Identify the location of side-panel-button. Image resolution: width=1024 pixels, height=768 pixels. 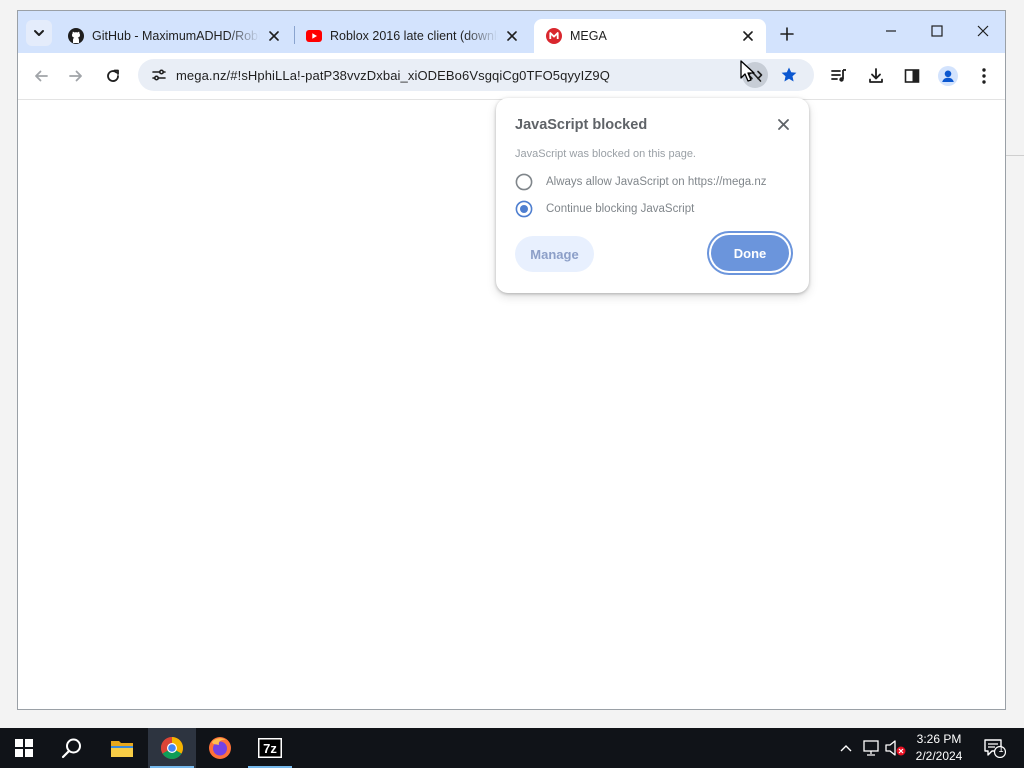
(912, 76).